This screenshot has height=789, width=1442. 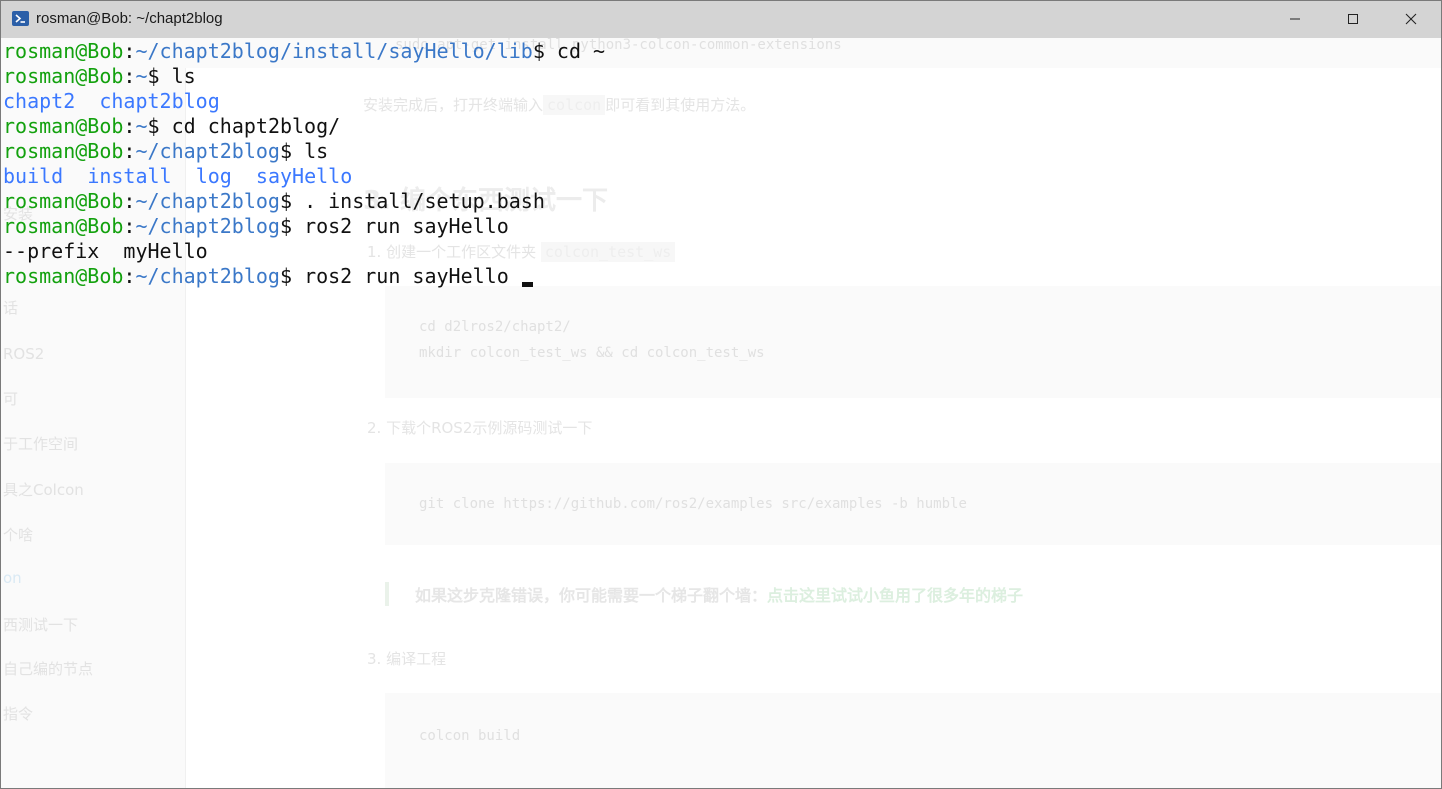 I want to click on terminal-line: rosman@Bob:~/chapt2blog$ ls, so click(x=165, y=151).